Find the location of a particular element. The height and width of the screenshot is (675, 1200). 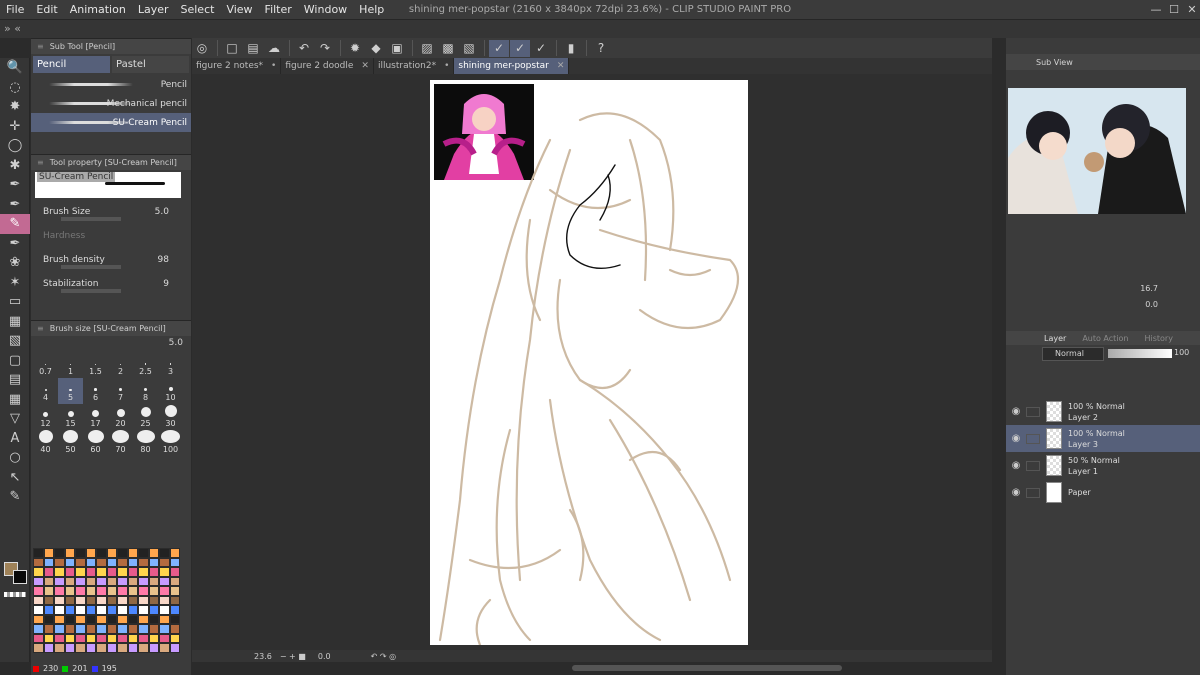

snap-grid-icon: ✓ is located at coordinates (541, 48).